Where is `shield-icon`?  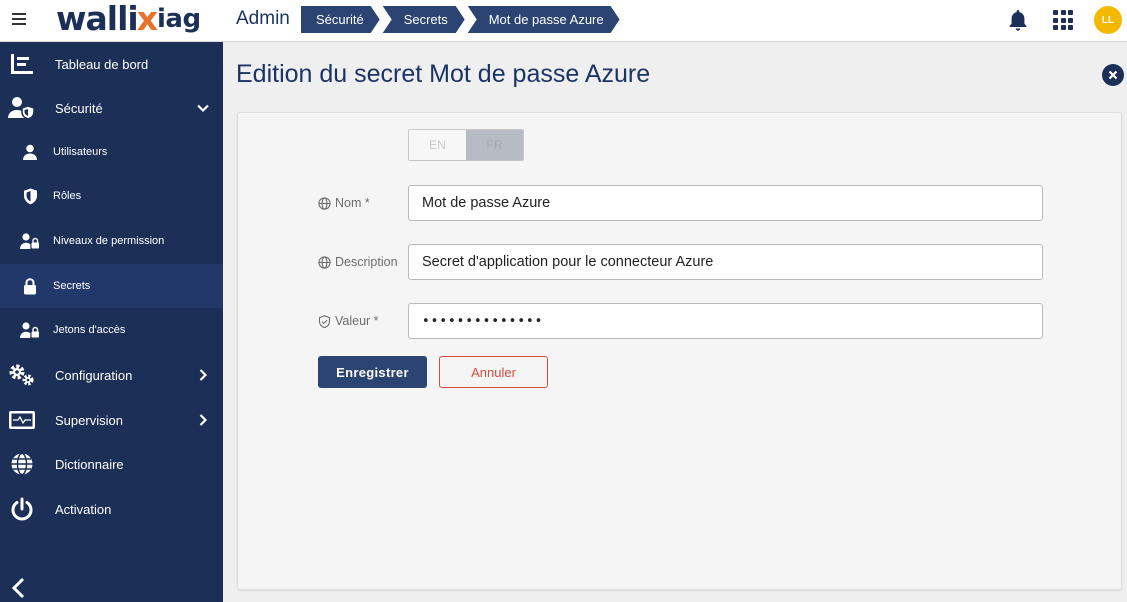
shield-icon is located at coordinates (30, 196).